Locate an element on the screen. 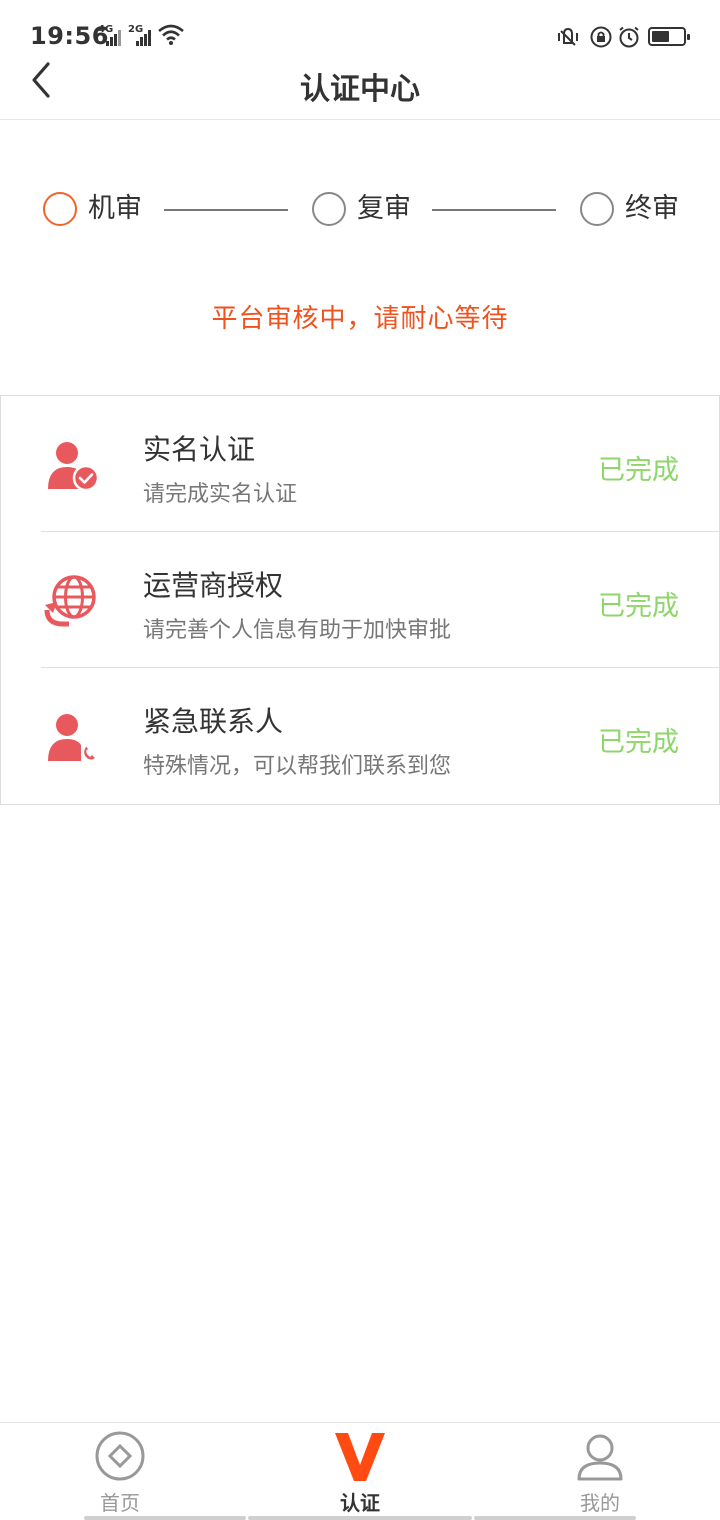  home-diamond-icon is located at coordinates (120, 1456).